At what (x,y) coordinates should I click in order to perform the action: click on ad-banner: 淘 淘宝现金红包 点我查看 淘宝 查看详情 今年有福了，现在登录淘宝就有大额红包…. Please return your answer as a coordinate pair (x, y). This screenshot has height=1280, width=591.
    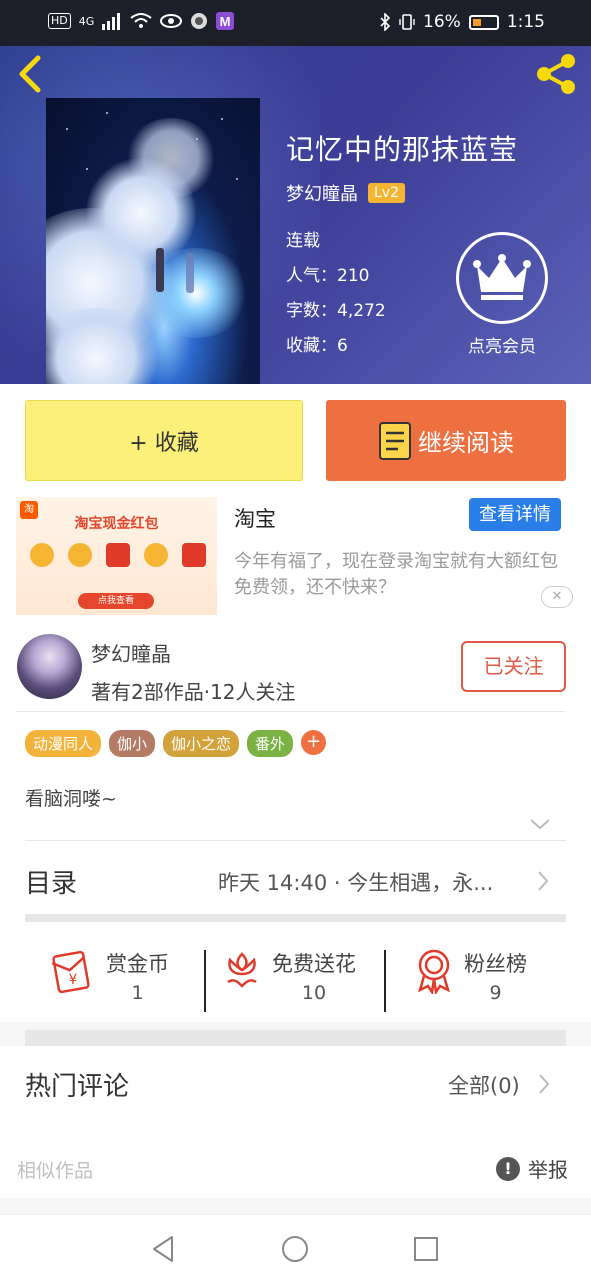
    Looking at the image, I should click on (295, 555).